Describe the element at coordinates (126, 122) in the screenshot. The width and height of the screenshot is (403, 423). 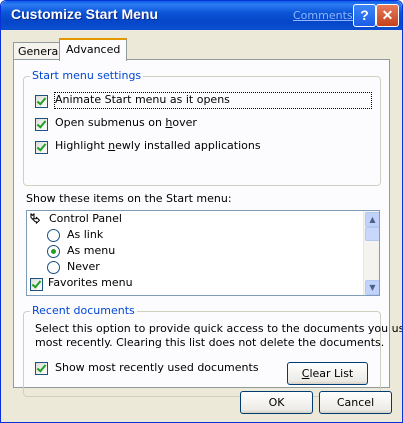
I see `open-submenus-label: Open submenus on hover` at that location.